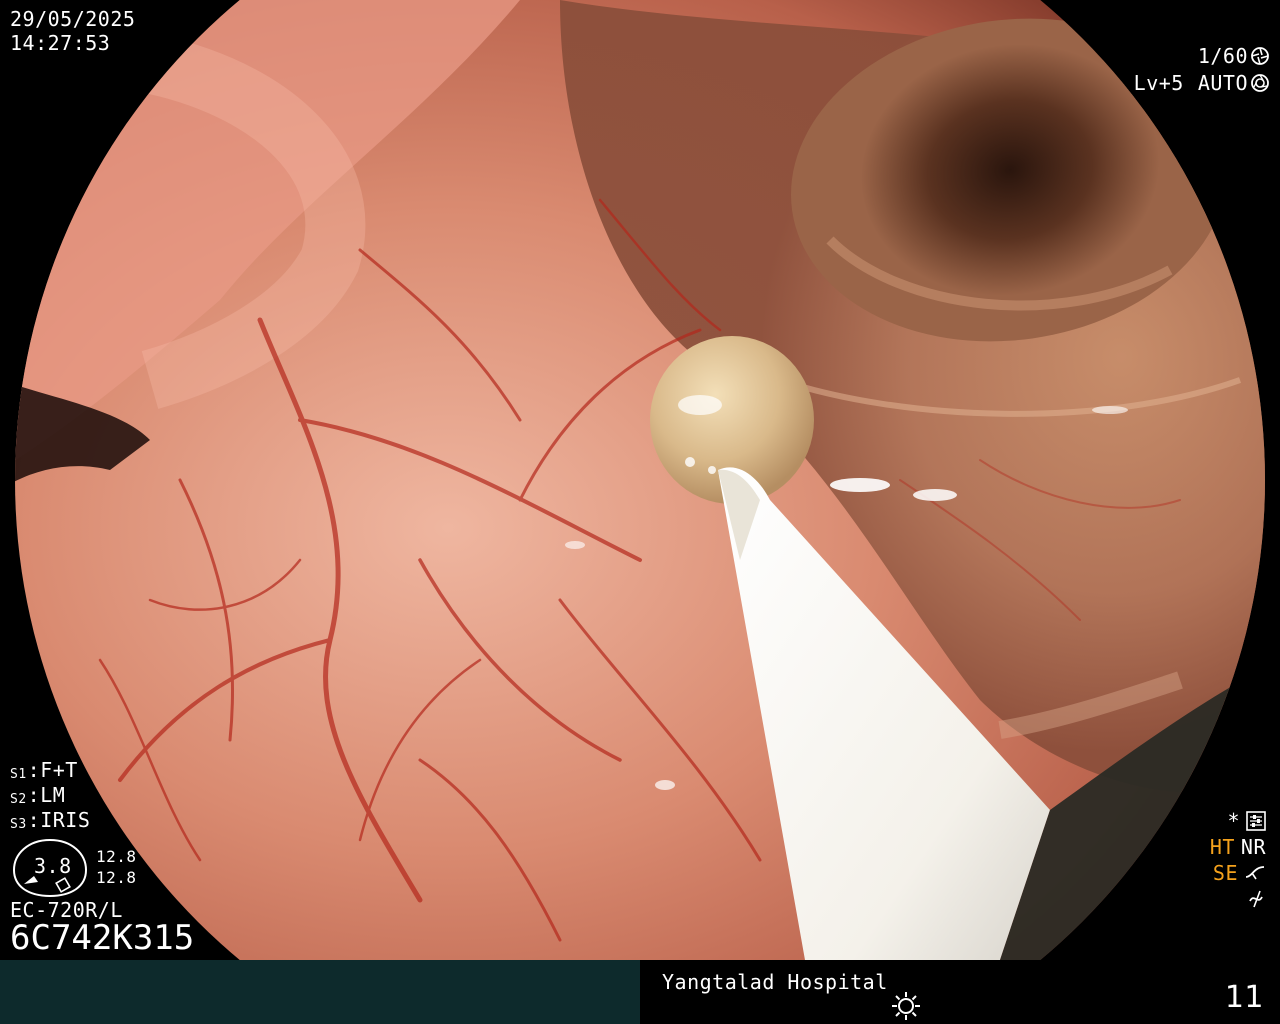 The width and height of the screenshot is (1280, 1024). I want to click on scope-switch-settings: S1:F+T S2:LM S3:IRIS, so click(50, 795).